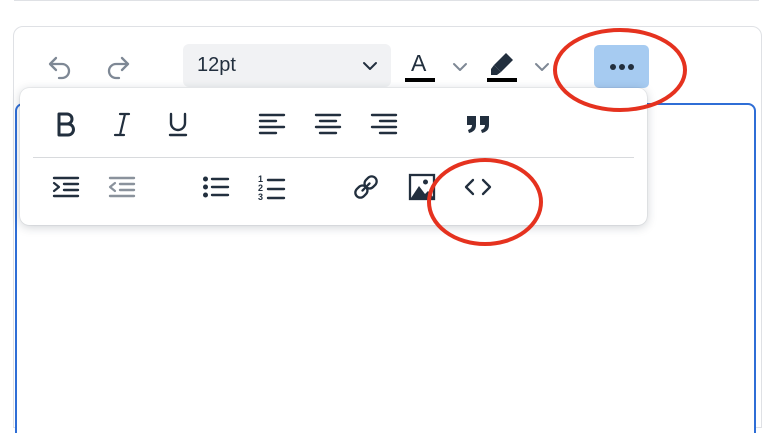  I want to click on code-button, so click(478, 189).